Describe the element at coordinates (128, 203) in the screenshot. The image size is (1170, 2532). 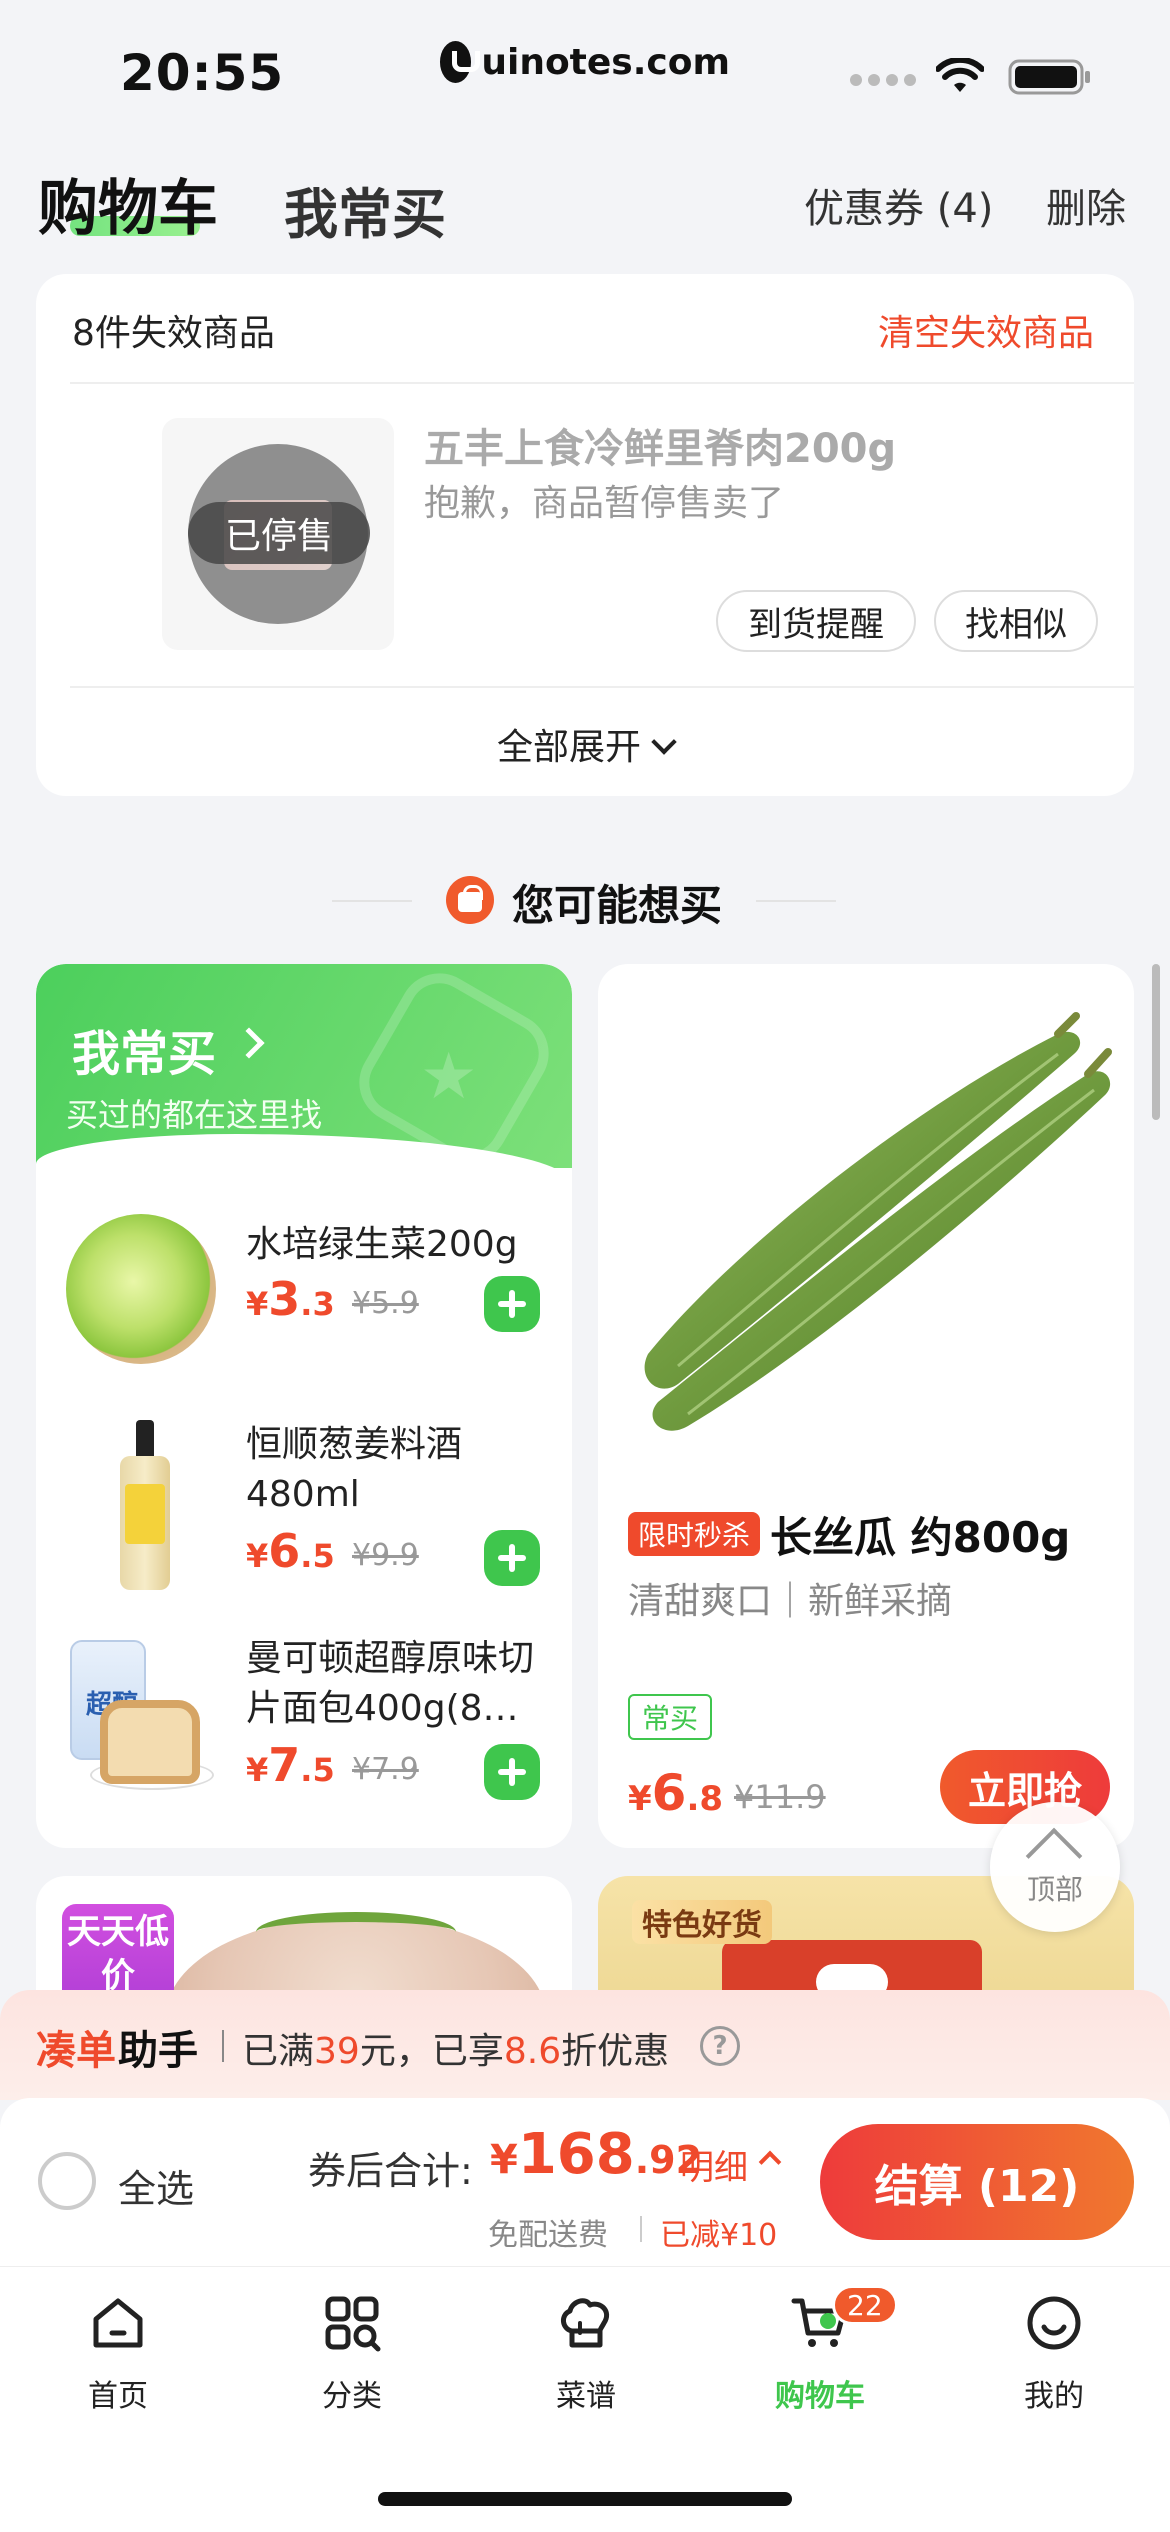
I see `tab-cart: 购物车` at that location.